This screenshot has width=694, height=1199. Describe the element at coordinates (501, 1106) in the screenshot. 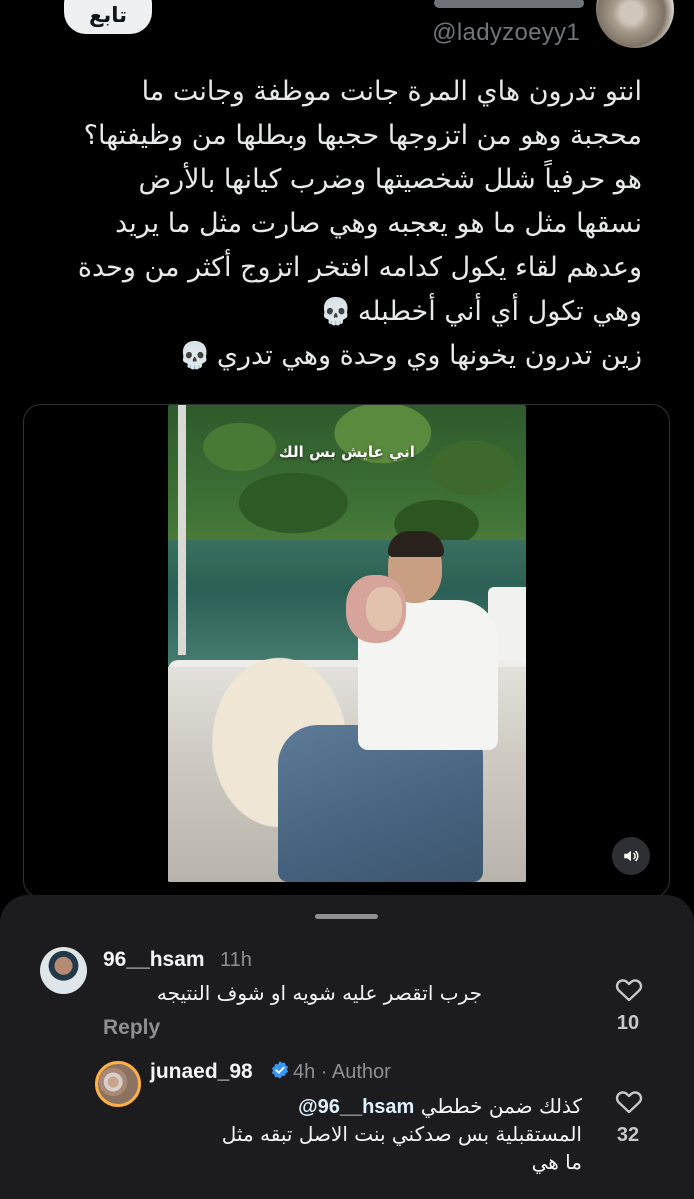

I see `comment-text: كذلك ضمن خططي` at that location.